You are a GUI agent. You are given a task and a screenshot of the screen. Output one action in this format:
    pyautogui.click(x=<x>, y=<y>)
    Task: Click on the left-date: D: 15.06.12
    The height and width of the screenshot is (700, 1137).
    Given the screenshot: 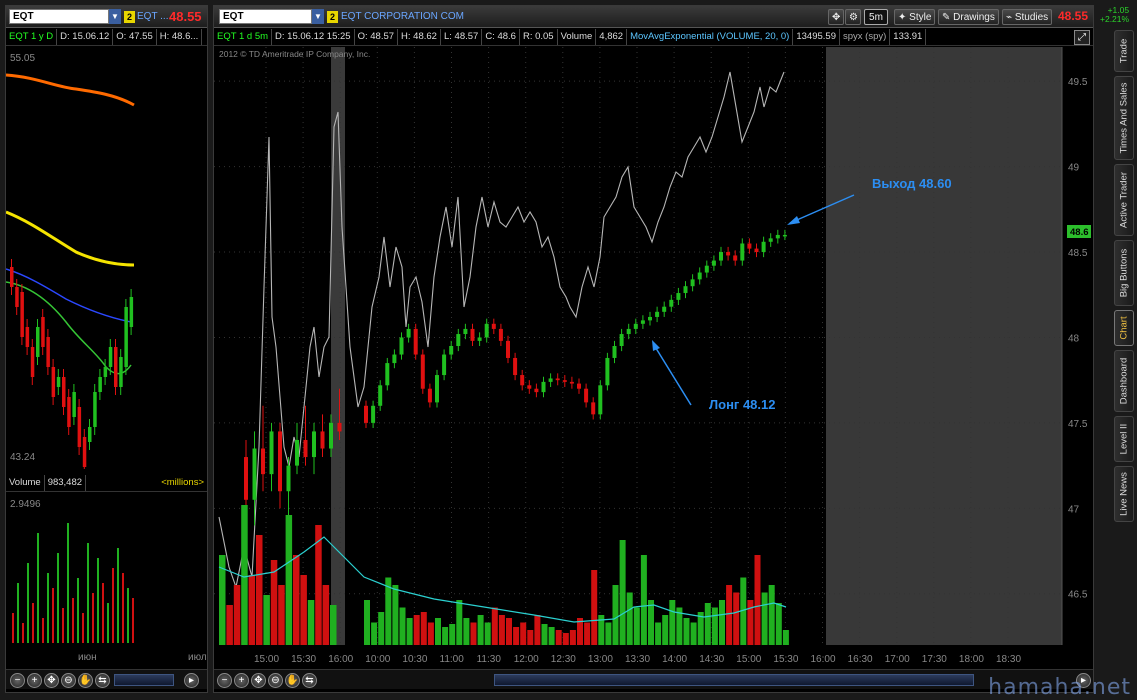 What is the action you would take?
    pyautogui.click(x=85, y=37)
    